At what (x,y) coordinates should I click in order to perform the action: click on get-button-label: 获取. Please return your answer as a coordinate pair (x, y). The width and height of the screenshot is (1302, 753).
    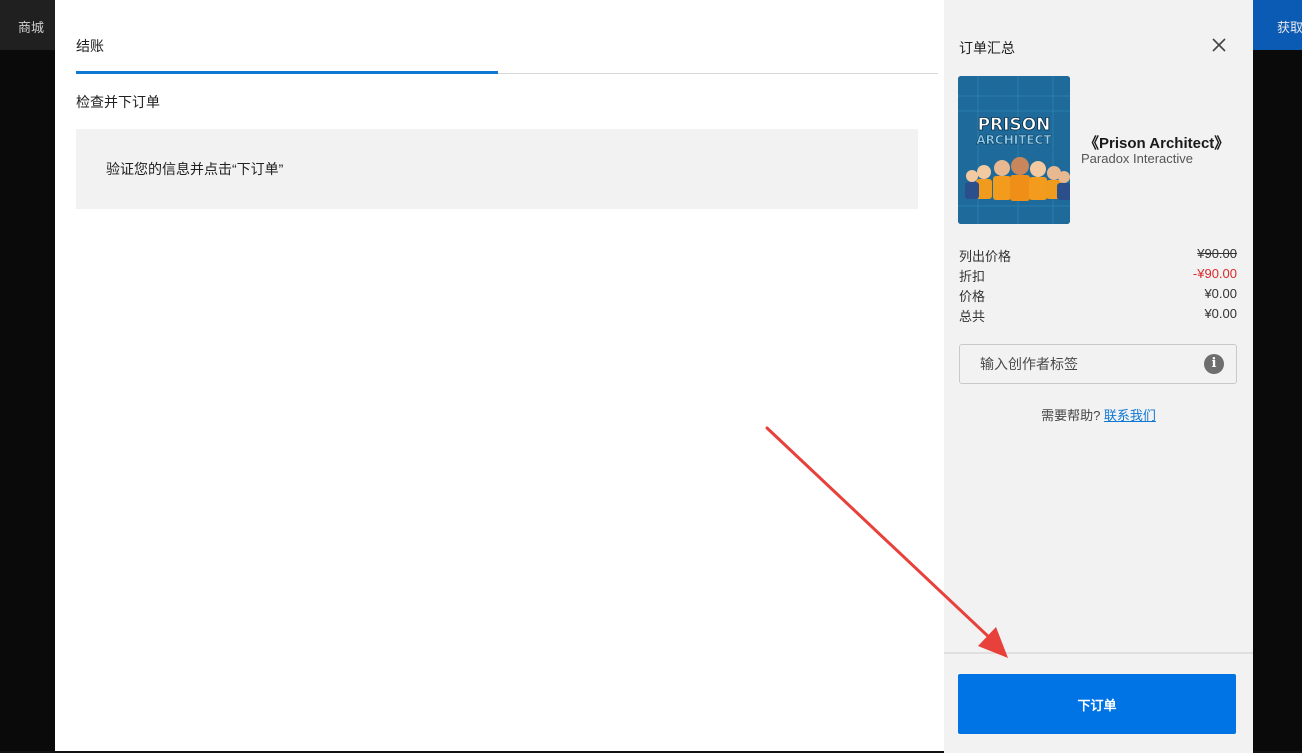
    Looking at the image, I should click on (1289, 27).